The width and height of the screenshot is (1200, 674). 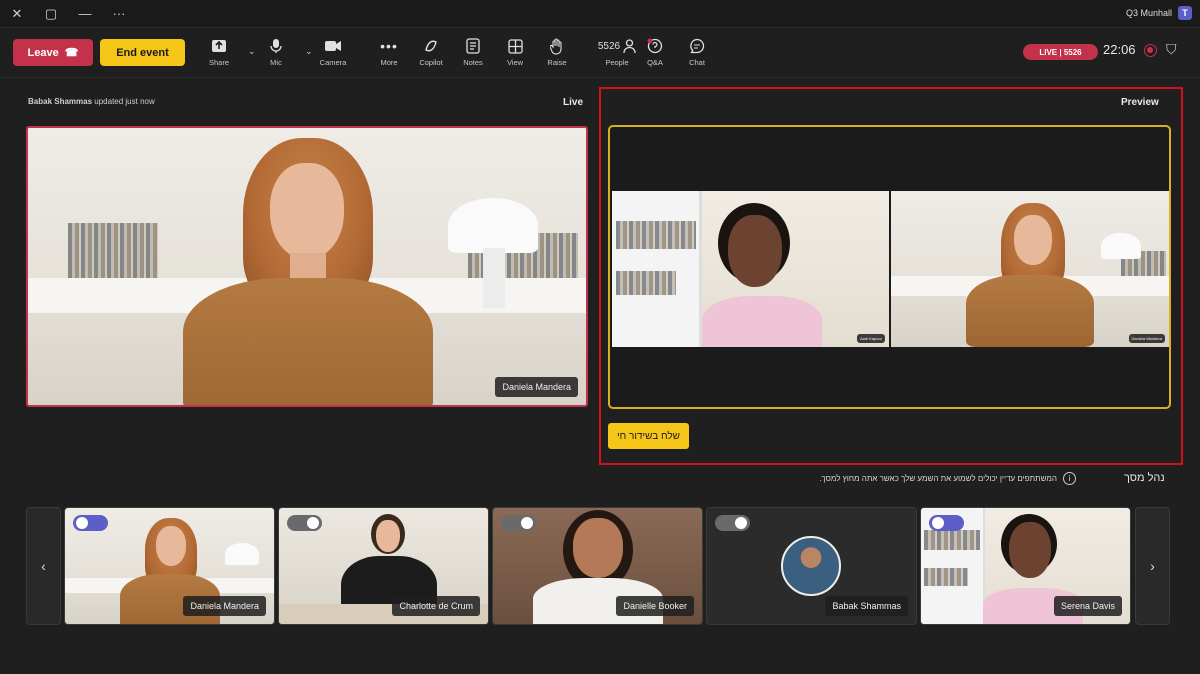 What do you see at coordinates (1087, 606) in the screenshot?
I see `participant-name-tag: Serena Davis` at bounding box center [1087, 606].